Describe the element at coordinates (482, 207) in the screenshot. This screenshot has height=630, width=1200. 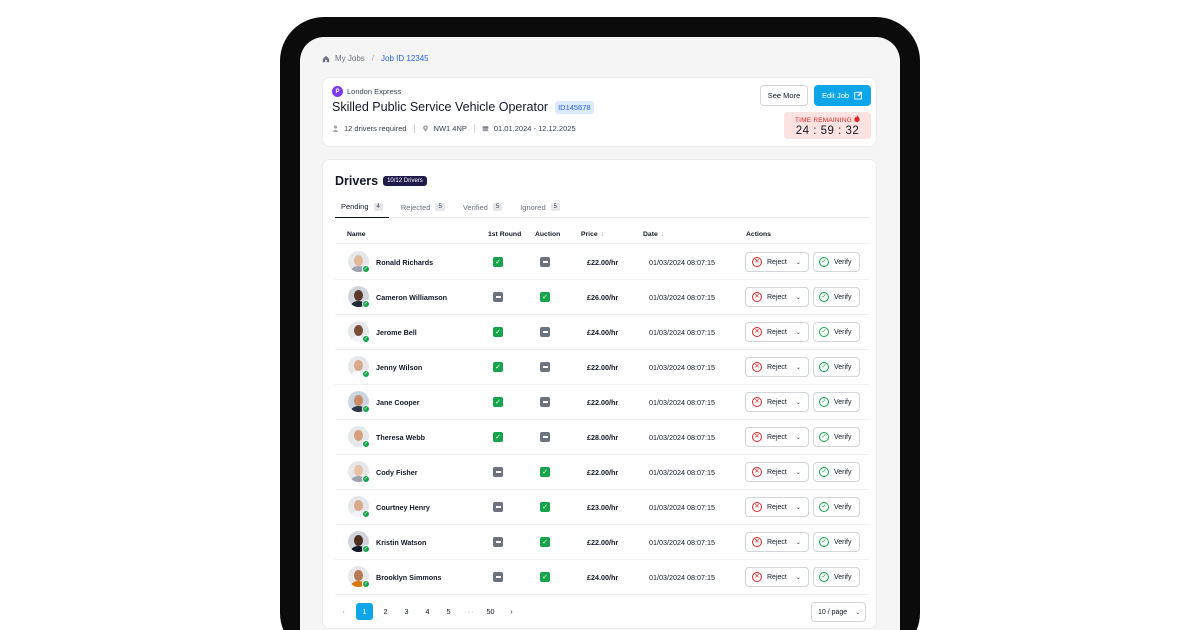
I see `tab-verified: Verified 5` at that location.